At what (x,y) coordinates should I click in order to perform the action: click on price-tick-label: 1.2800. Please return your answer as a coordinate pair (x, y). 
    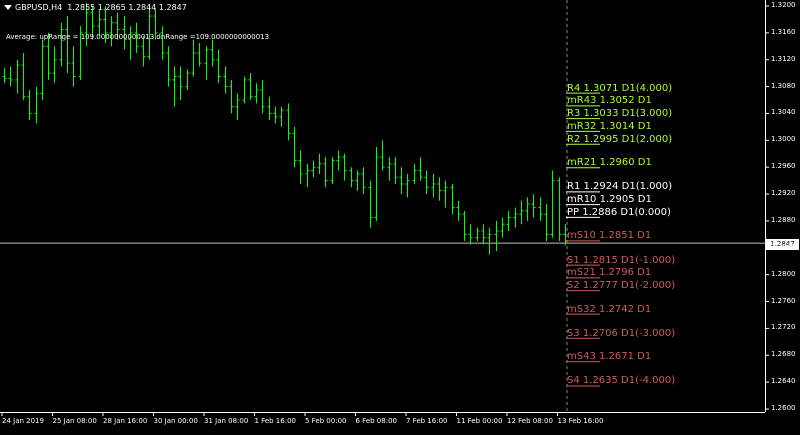
    Looking at the image, I should click on (783, 273).